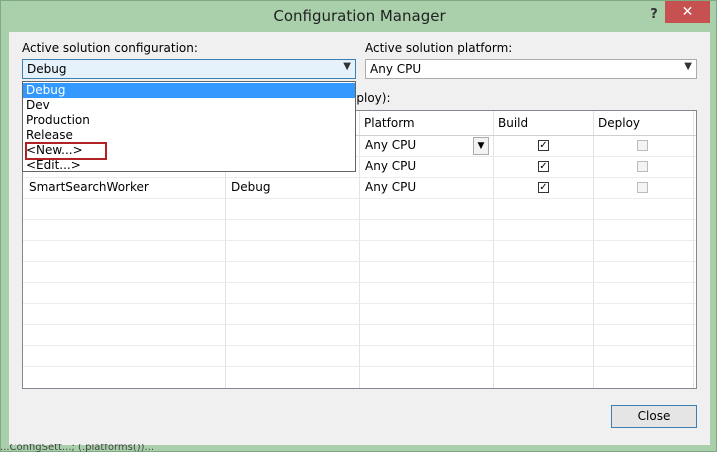 Image resolution: width=717 pixels, height=452 pixels. Describe the element at coordinates (359, 16) in the screenshot. I see `window-title: Configuration Manager` at that location.